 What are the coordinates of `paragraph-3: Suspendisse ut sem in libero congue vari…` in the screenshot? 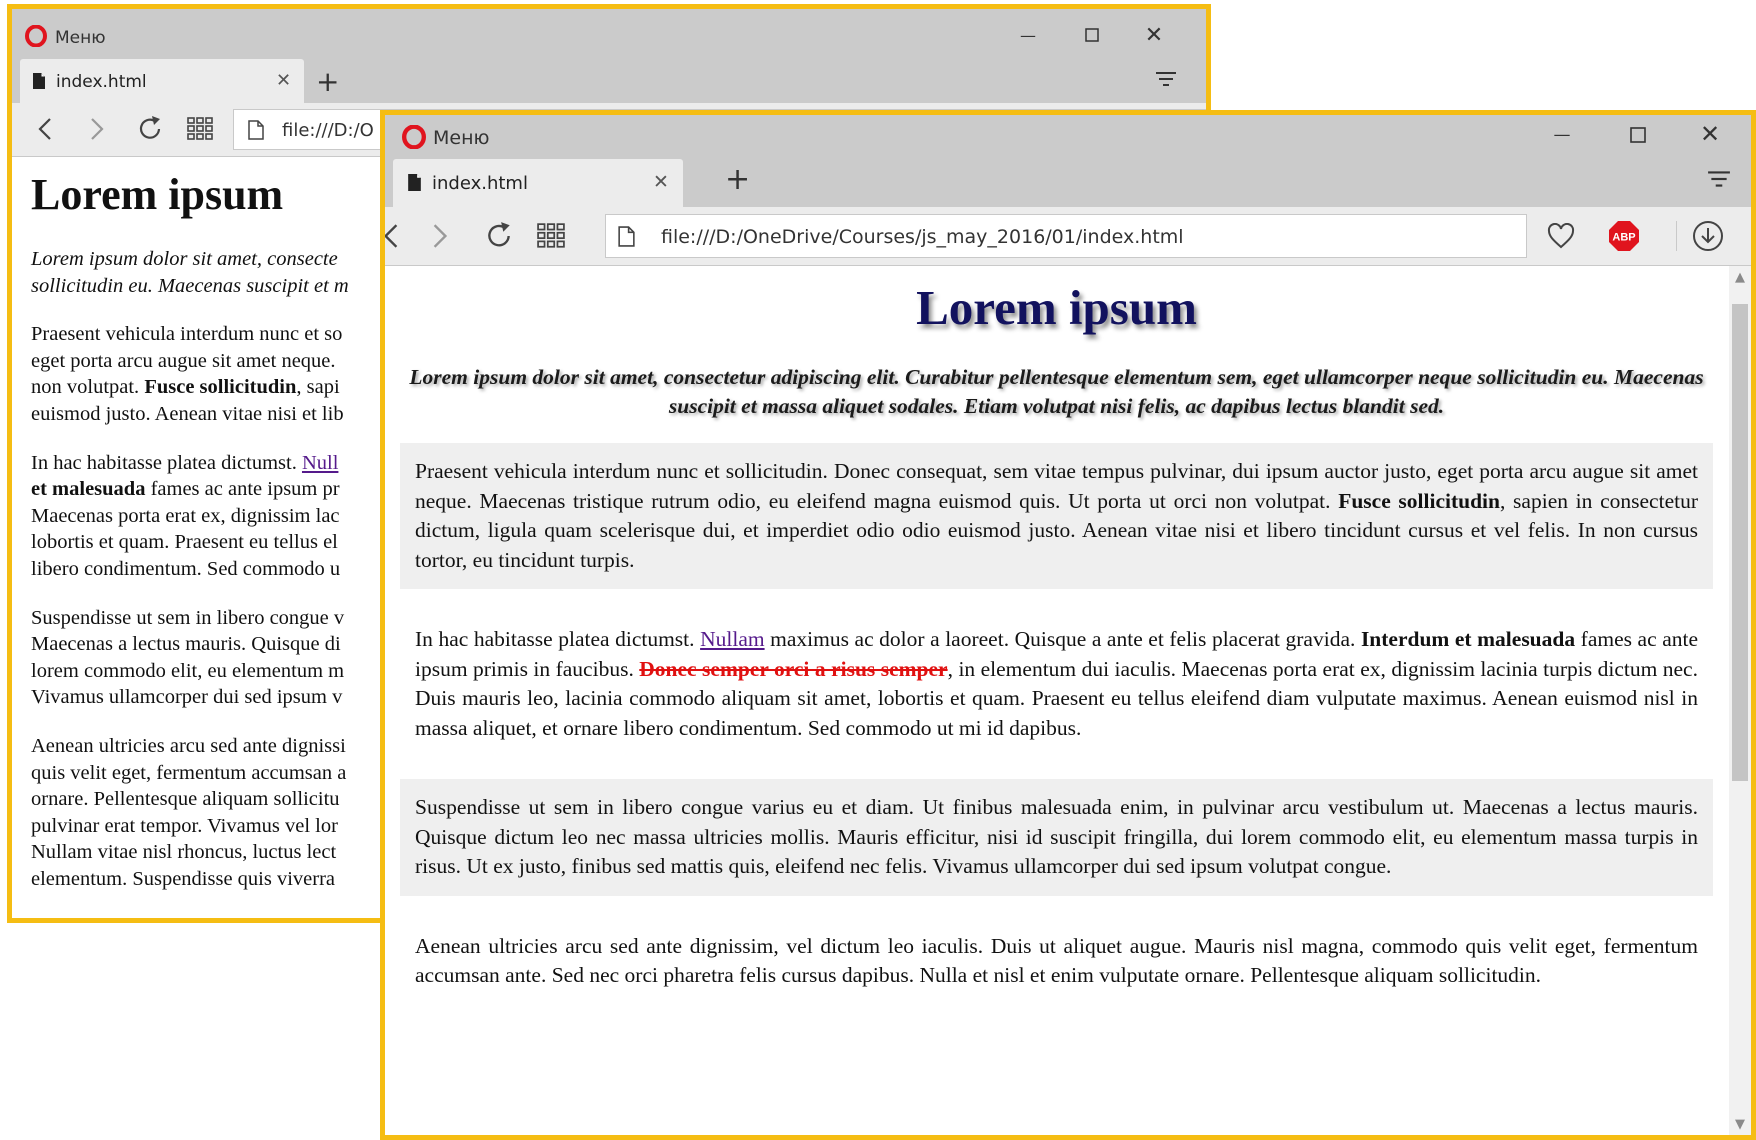 It's located at (1056, 837).